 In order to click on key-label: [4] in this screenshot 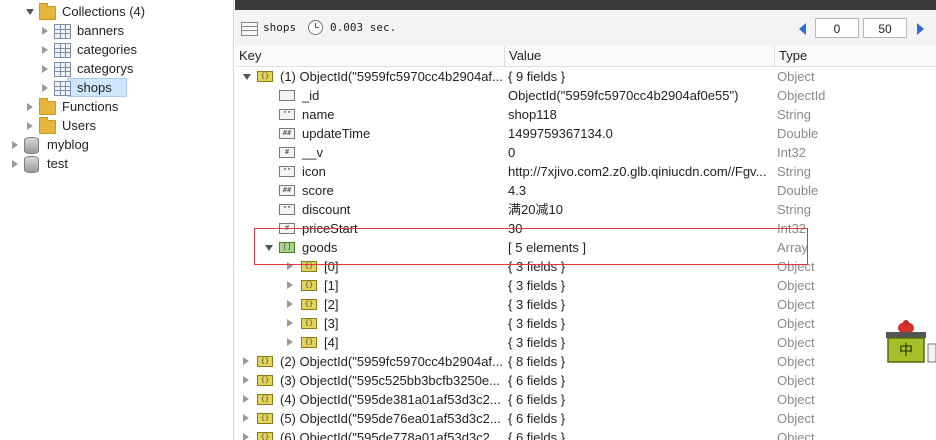, I will do `click(331, 342)`.